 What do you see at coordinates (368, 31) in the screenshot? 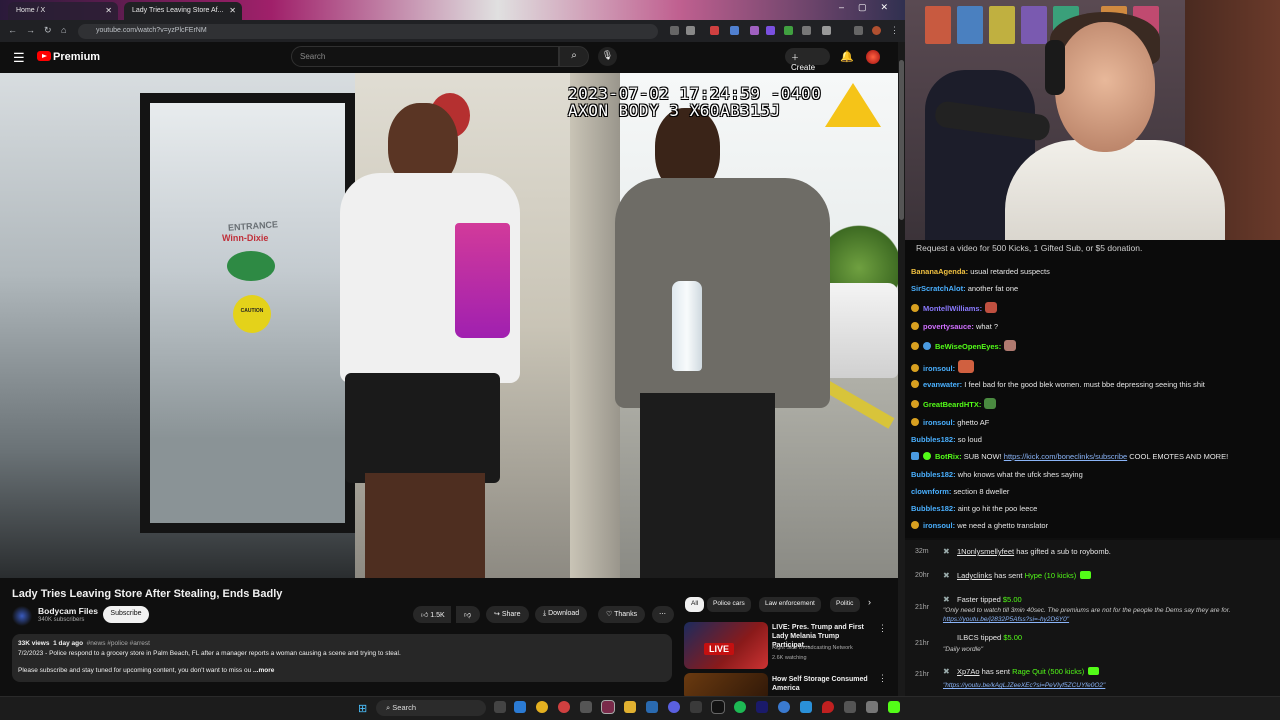
I see `url-field: youtube.com/watch?v=yzPlcFErNM` at bounding box center [368, 31].